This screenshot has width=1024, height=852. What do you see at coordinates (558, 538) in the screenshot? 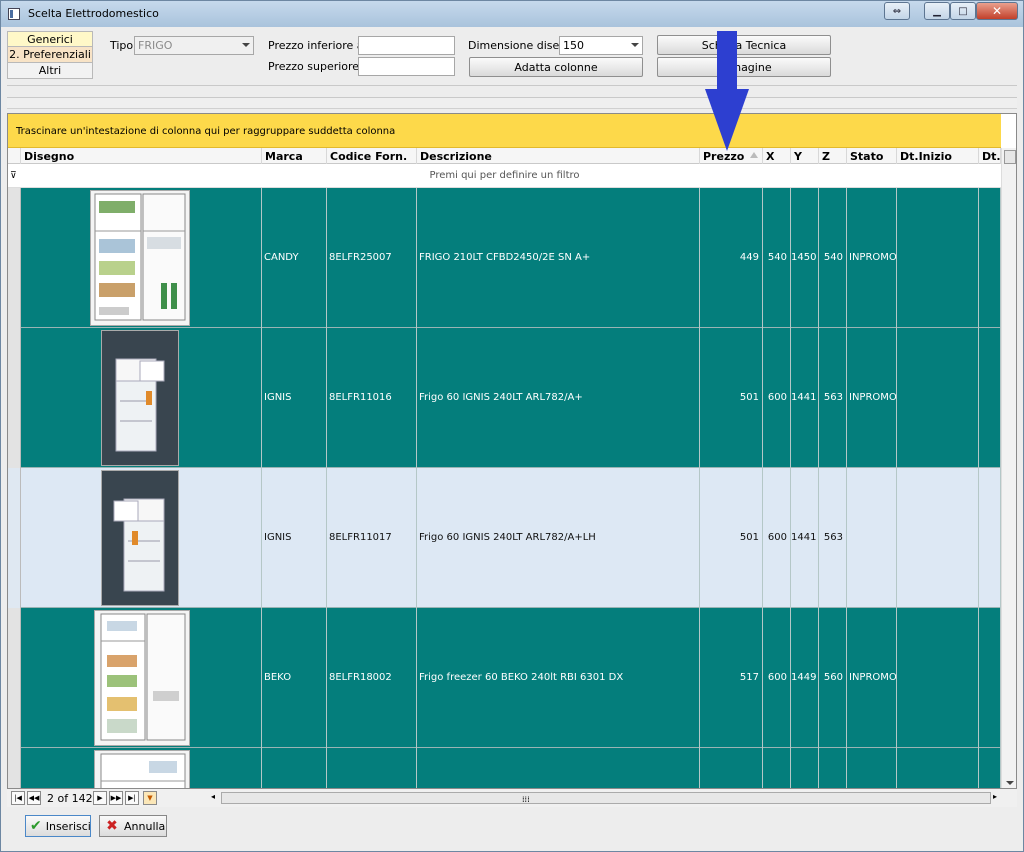
I see `cell-descrizione: Frigo 60 IGNIS 240LT ARL782/A+LH` at bounding box center [558, 538].